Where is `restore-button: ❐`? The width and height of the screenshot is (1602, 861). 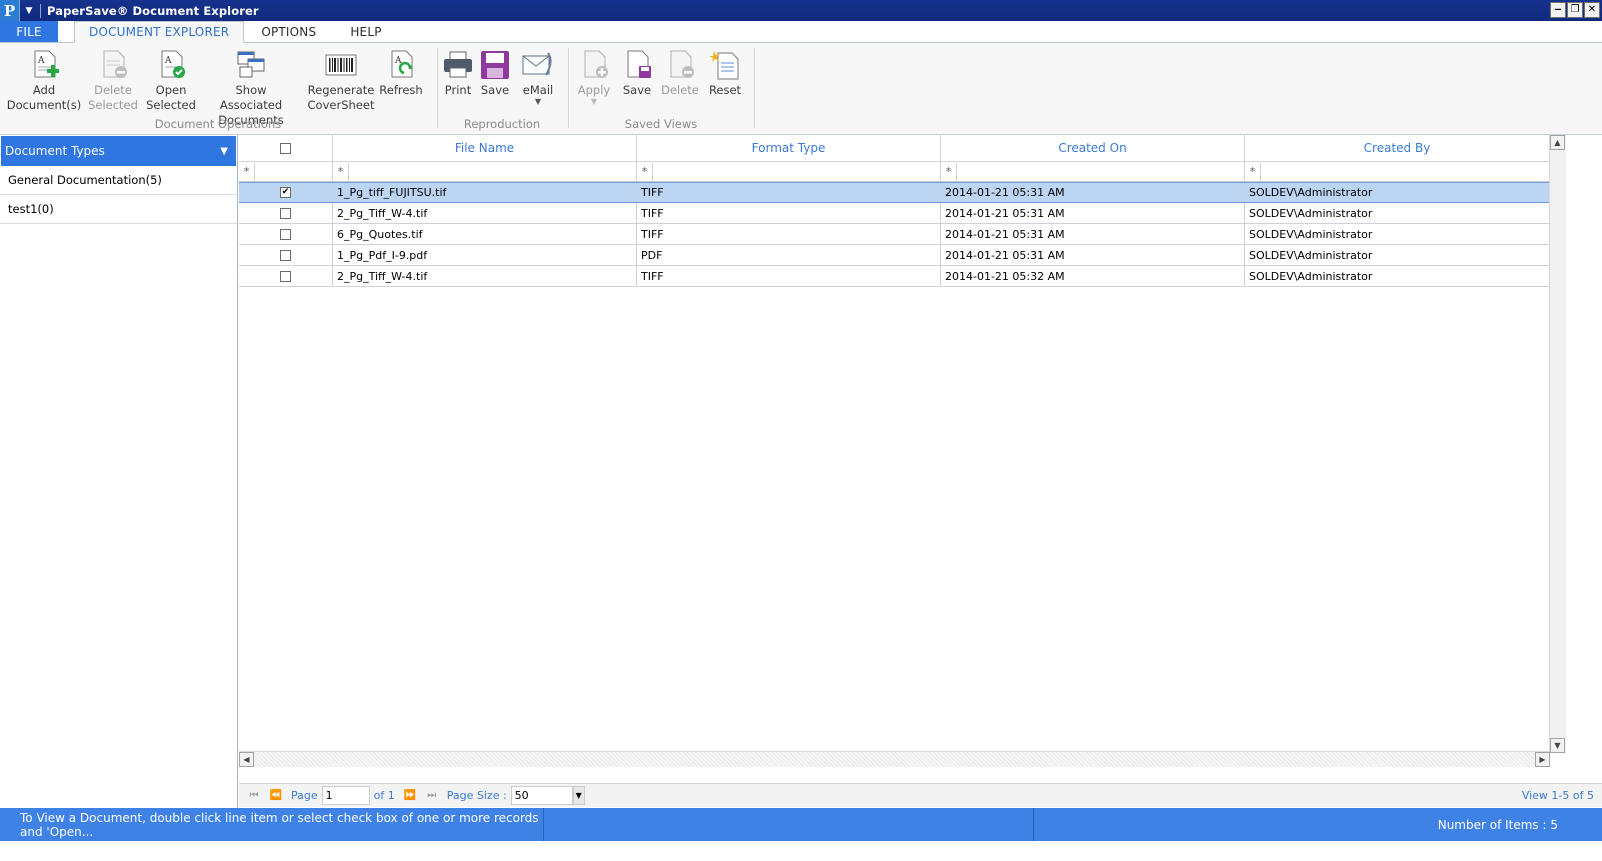 restore-button: ❐ is located at coordinates (1575, 10).